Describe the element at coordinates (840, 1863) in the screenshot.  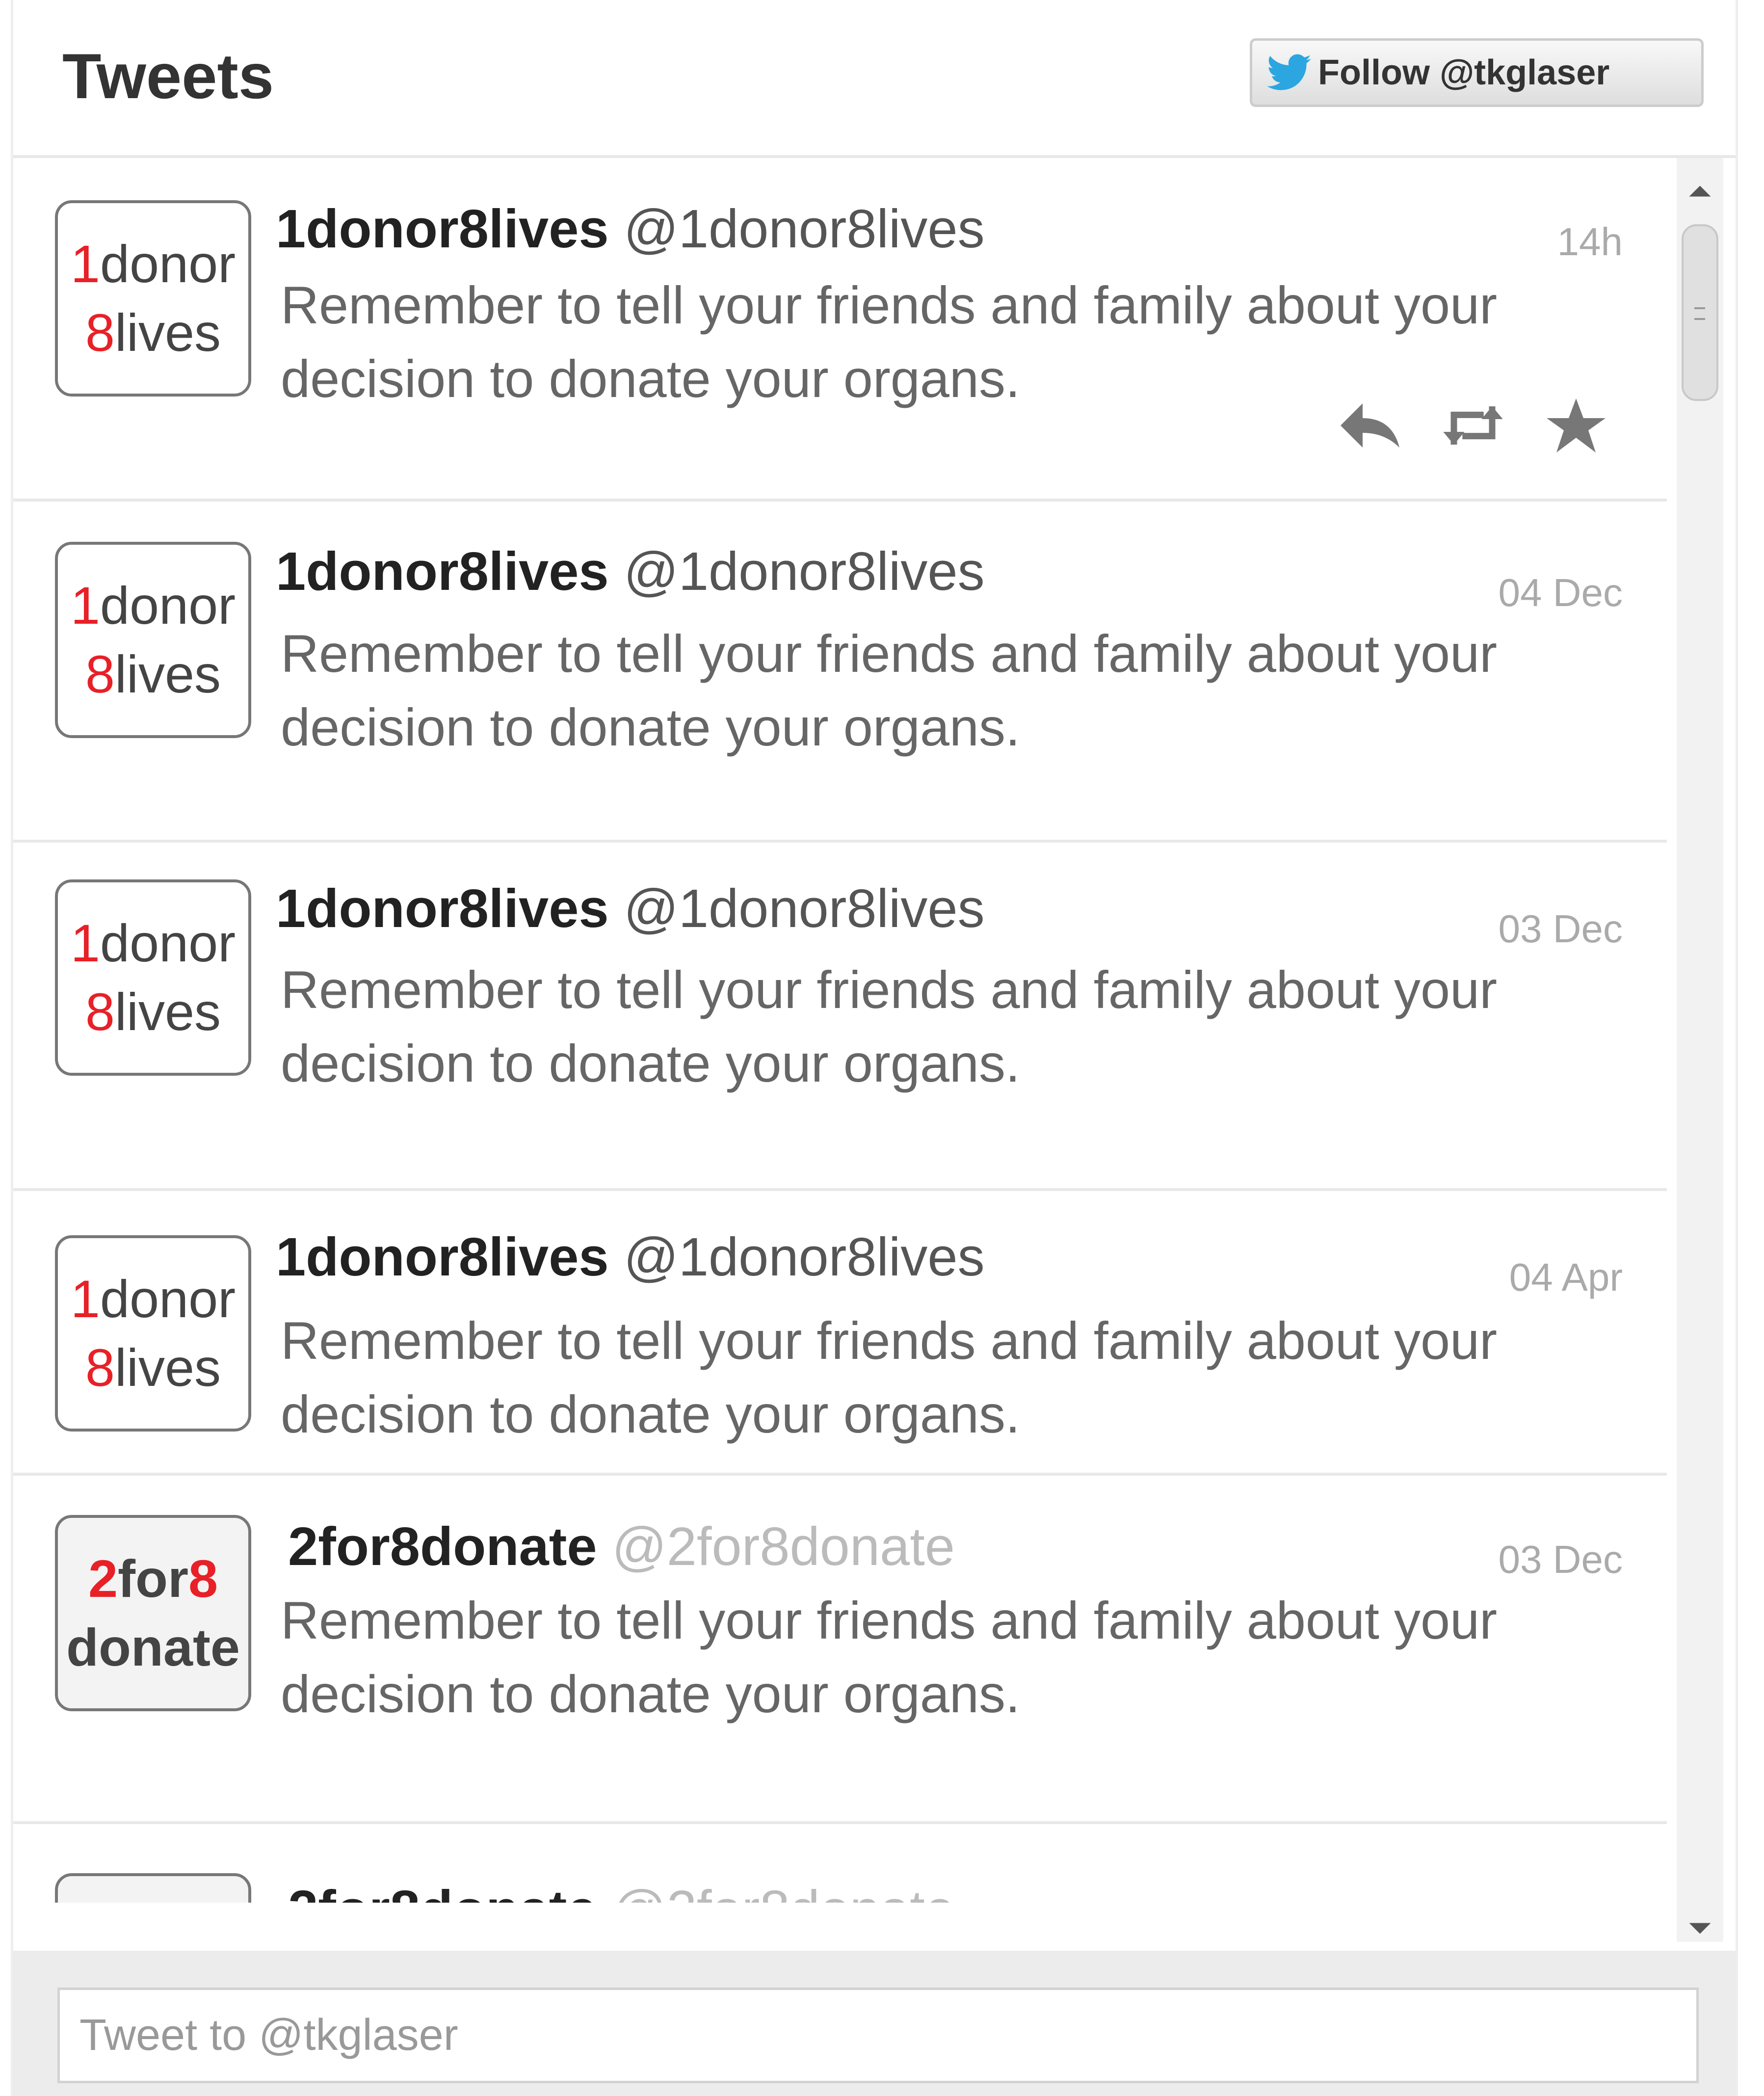
I see `tweet-item: 2for8donate @2for8donate 04 Apr` at that location.